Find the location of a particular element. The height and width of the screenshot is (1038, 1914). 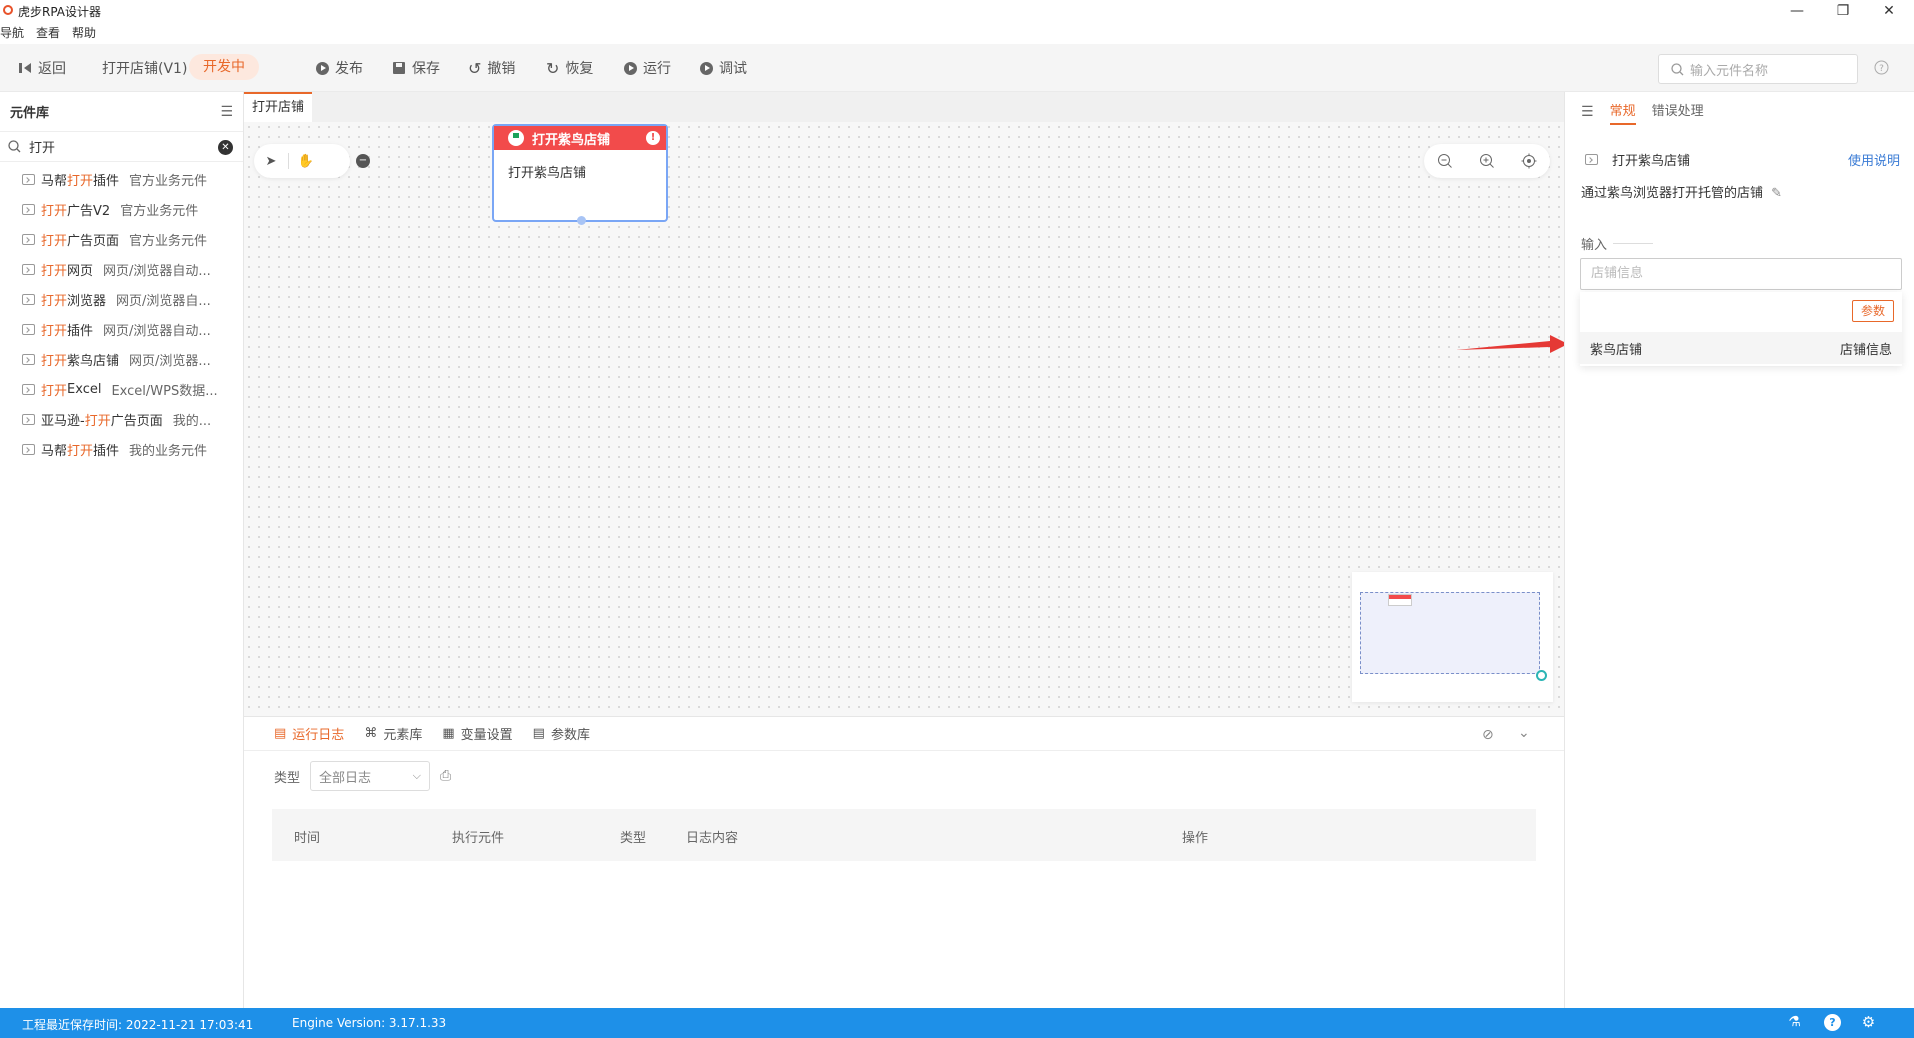

flask-icon: ⚗ is located at coordinates (1794, 1022).